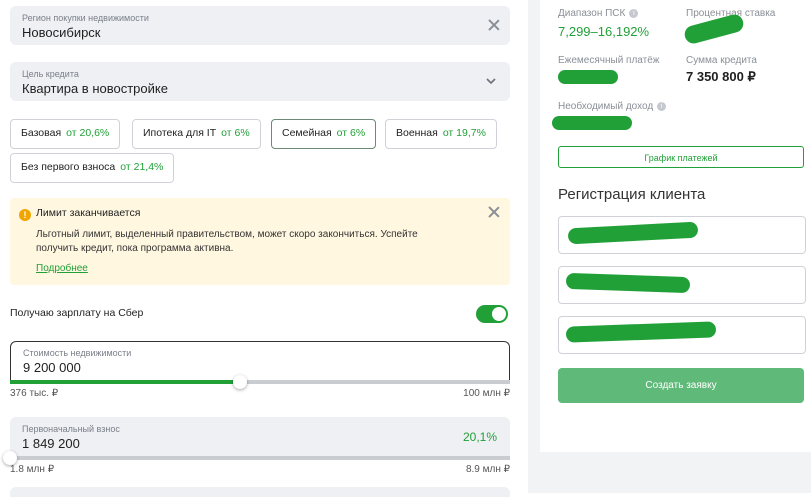 The image size is (811, 497). I want to click on credit-value: 7 350 800 ₽, so click(721, 76).